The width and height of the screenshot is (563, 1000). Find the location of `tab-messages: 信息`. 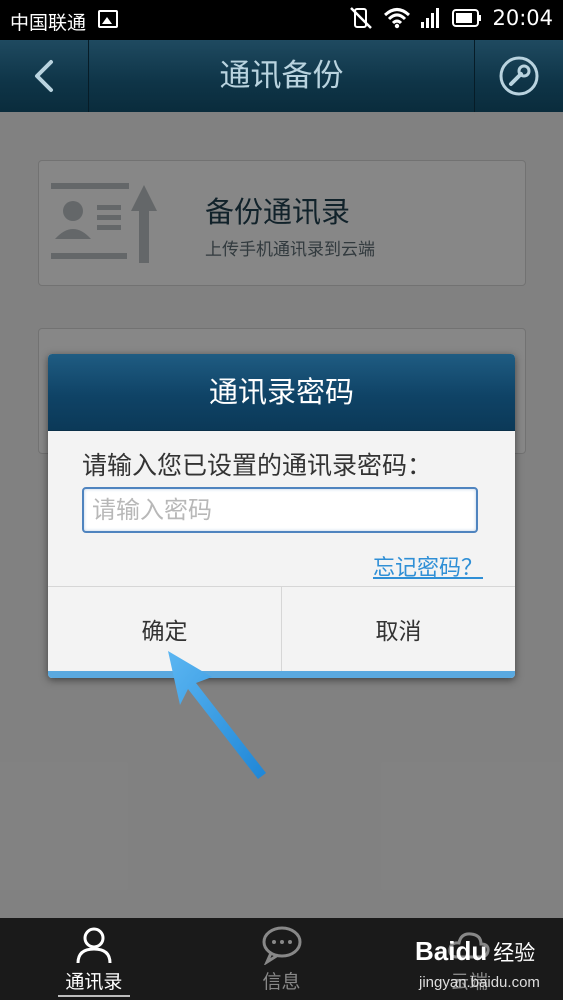

tab-messages: 信息 is located at coordinates (282, 959).